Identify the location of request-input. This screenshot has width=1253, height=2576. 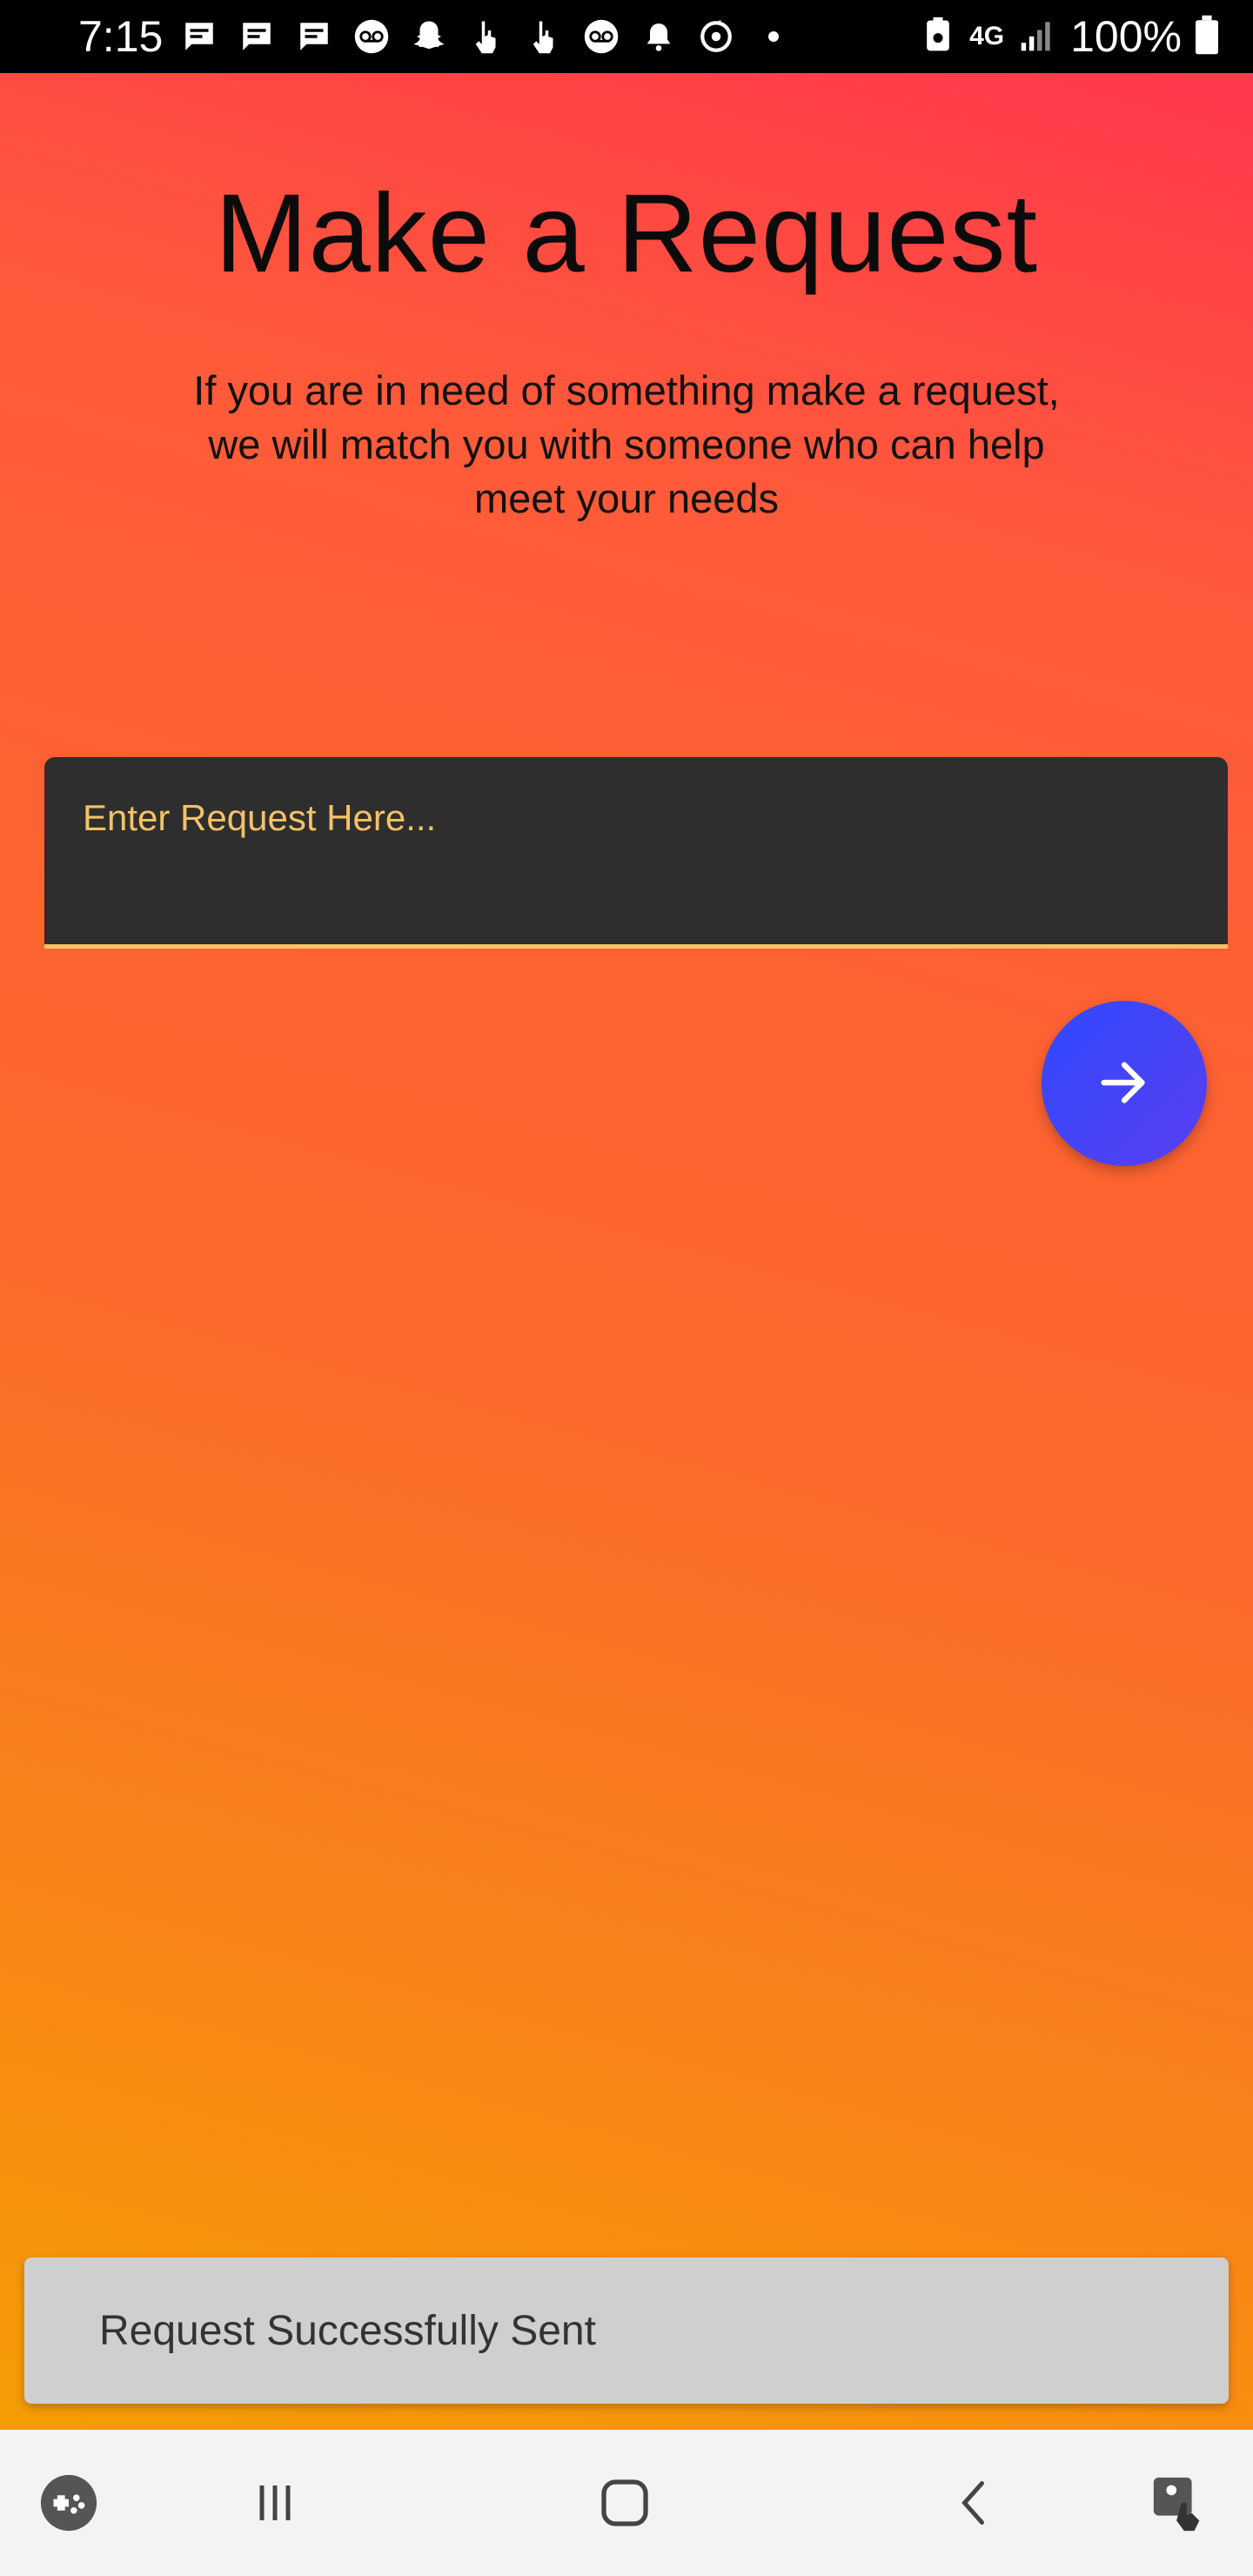
(636, 850).